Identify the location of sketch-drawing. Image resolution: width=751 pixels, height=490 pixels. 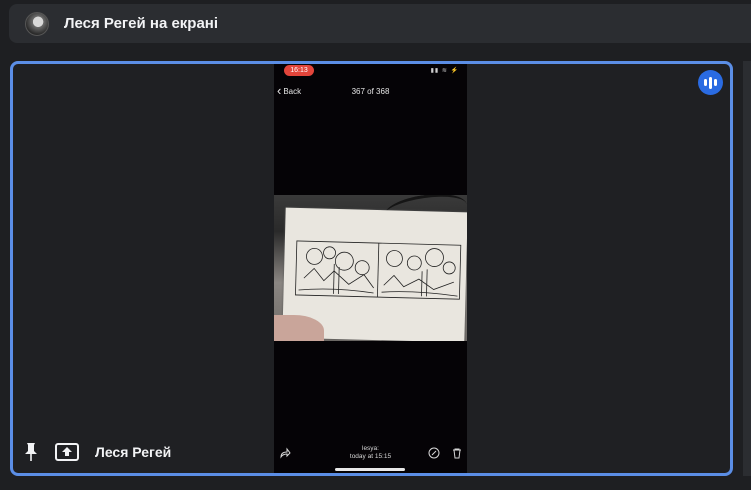
(378, 270).